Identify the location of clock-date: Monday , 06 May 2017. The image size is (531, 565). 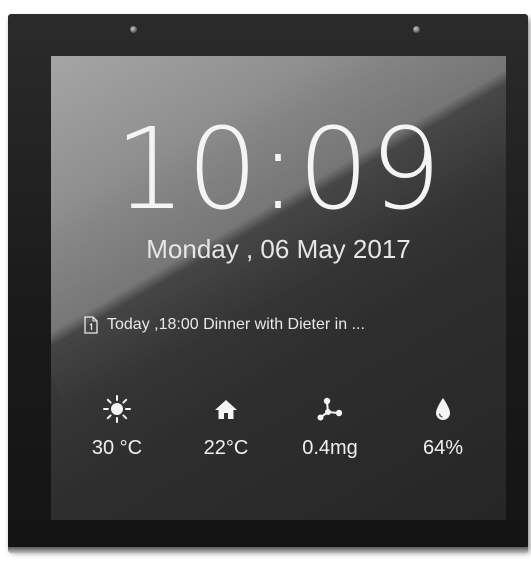
(278, 249).